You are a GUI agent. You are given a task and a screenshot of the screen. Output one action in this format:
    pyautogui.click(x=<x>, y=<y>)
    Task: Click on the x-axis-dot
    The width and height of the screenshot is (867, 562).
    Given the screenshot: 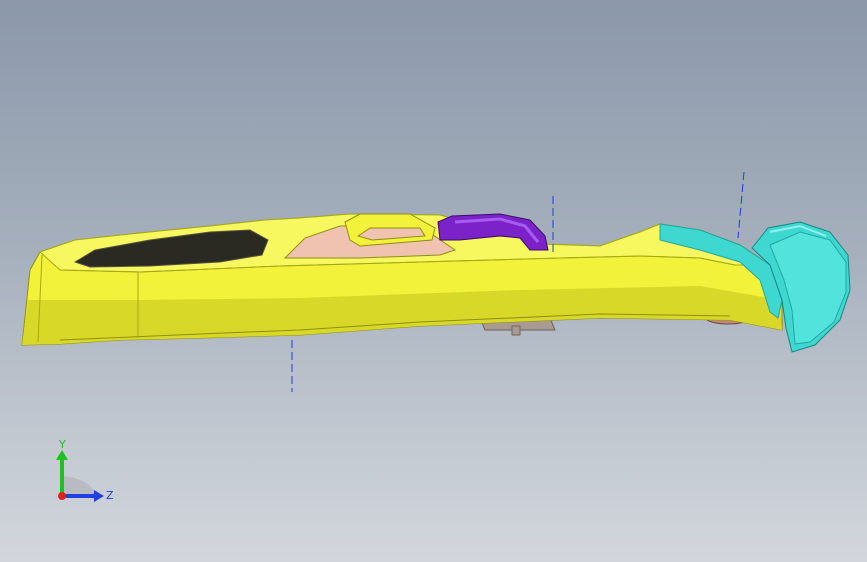 What is the action you would take?
    pyautogui.click(x=62, y=496)
    